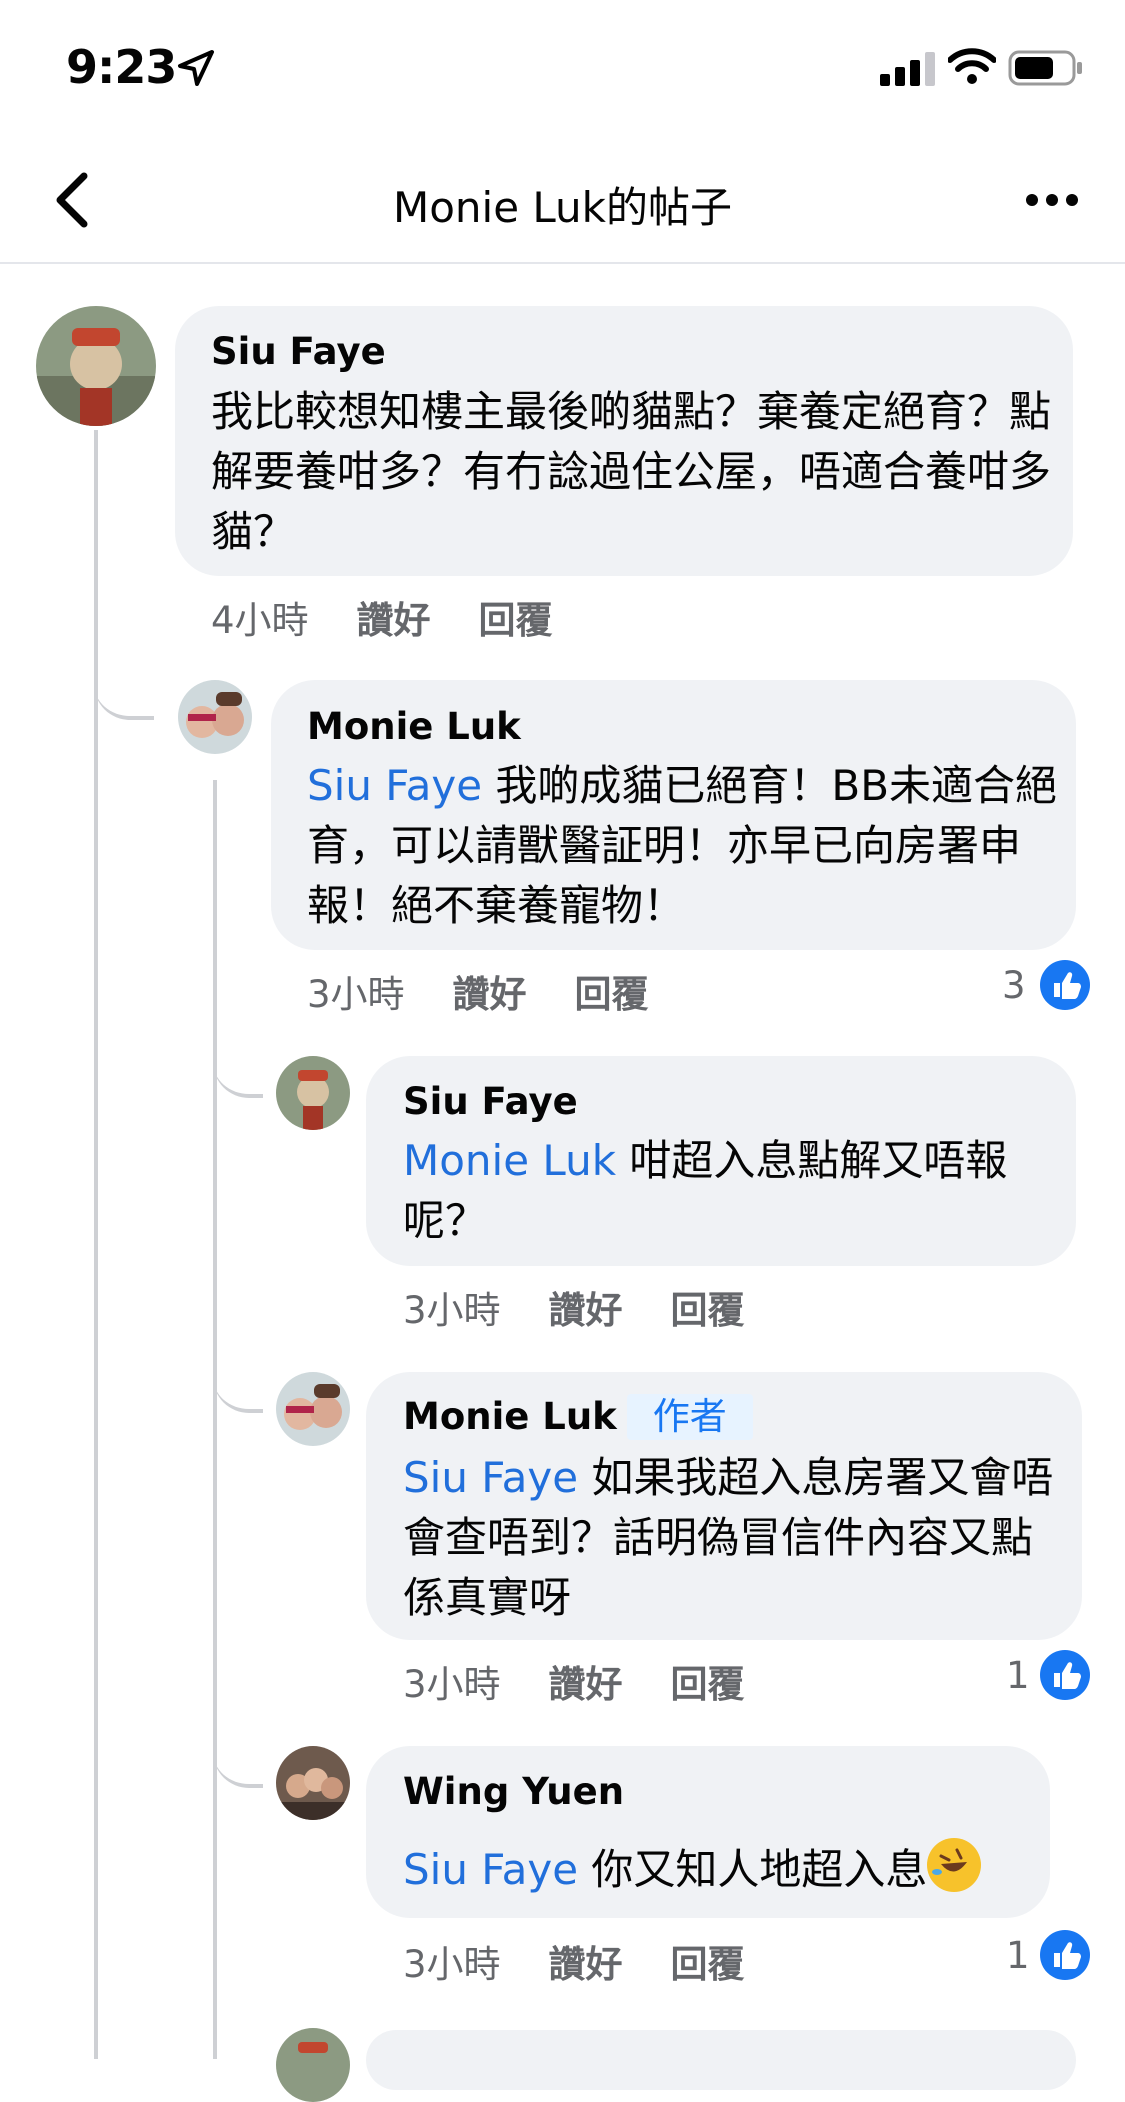 The image size is (1125, 2102). What do you see at coordinates (733, 1191) in the screenshot?
I see `comment-text: Monie Luk 咁超入息點解又唔報呢？` at bounding box center [733, 1191].